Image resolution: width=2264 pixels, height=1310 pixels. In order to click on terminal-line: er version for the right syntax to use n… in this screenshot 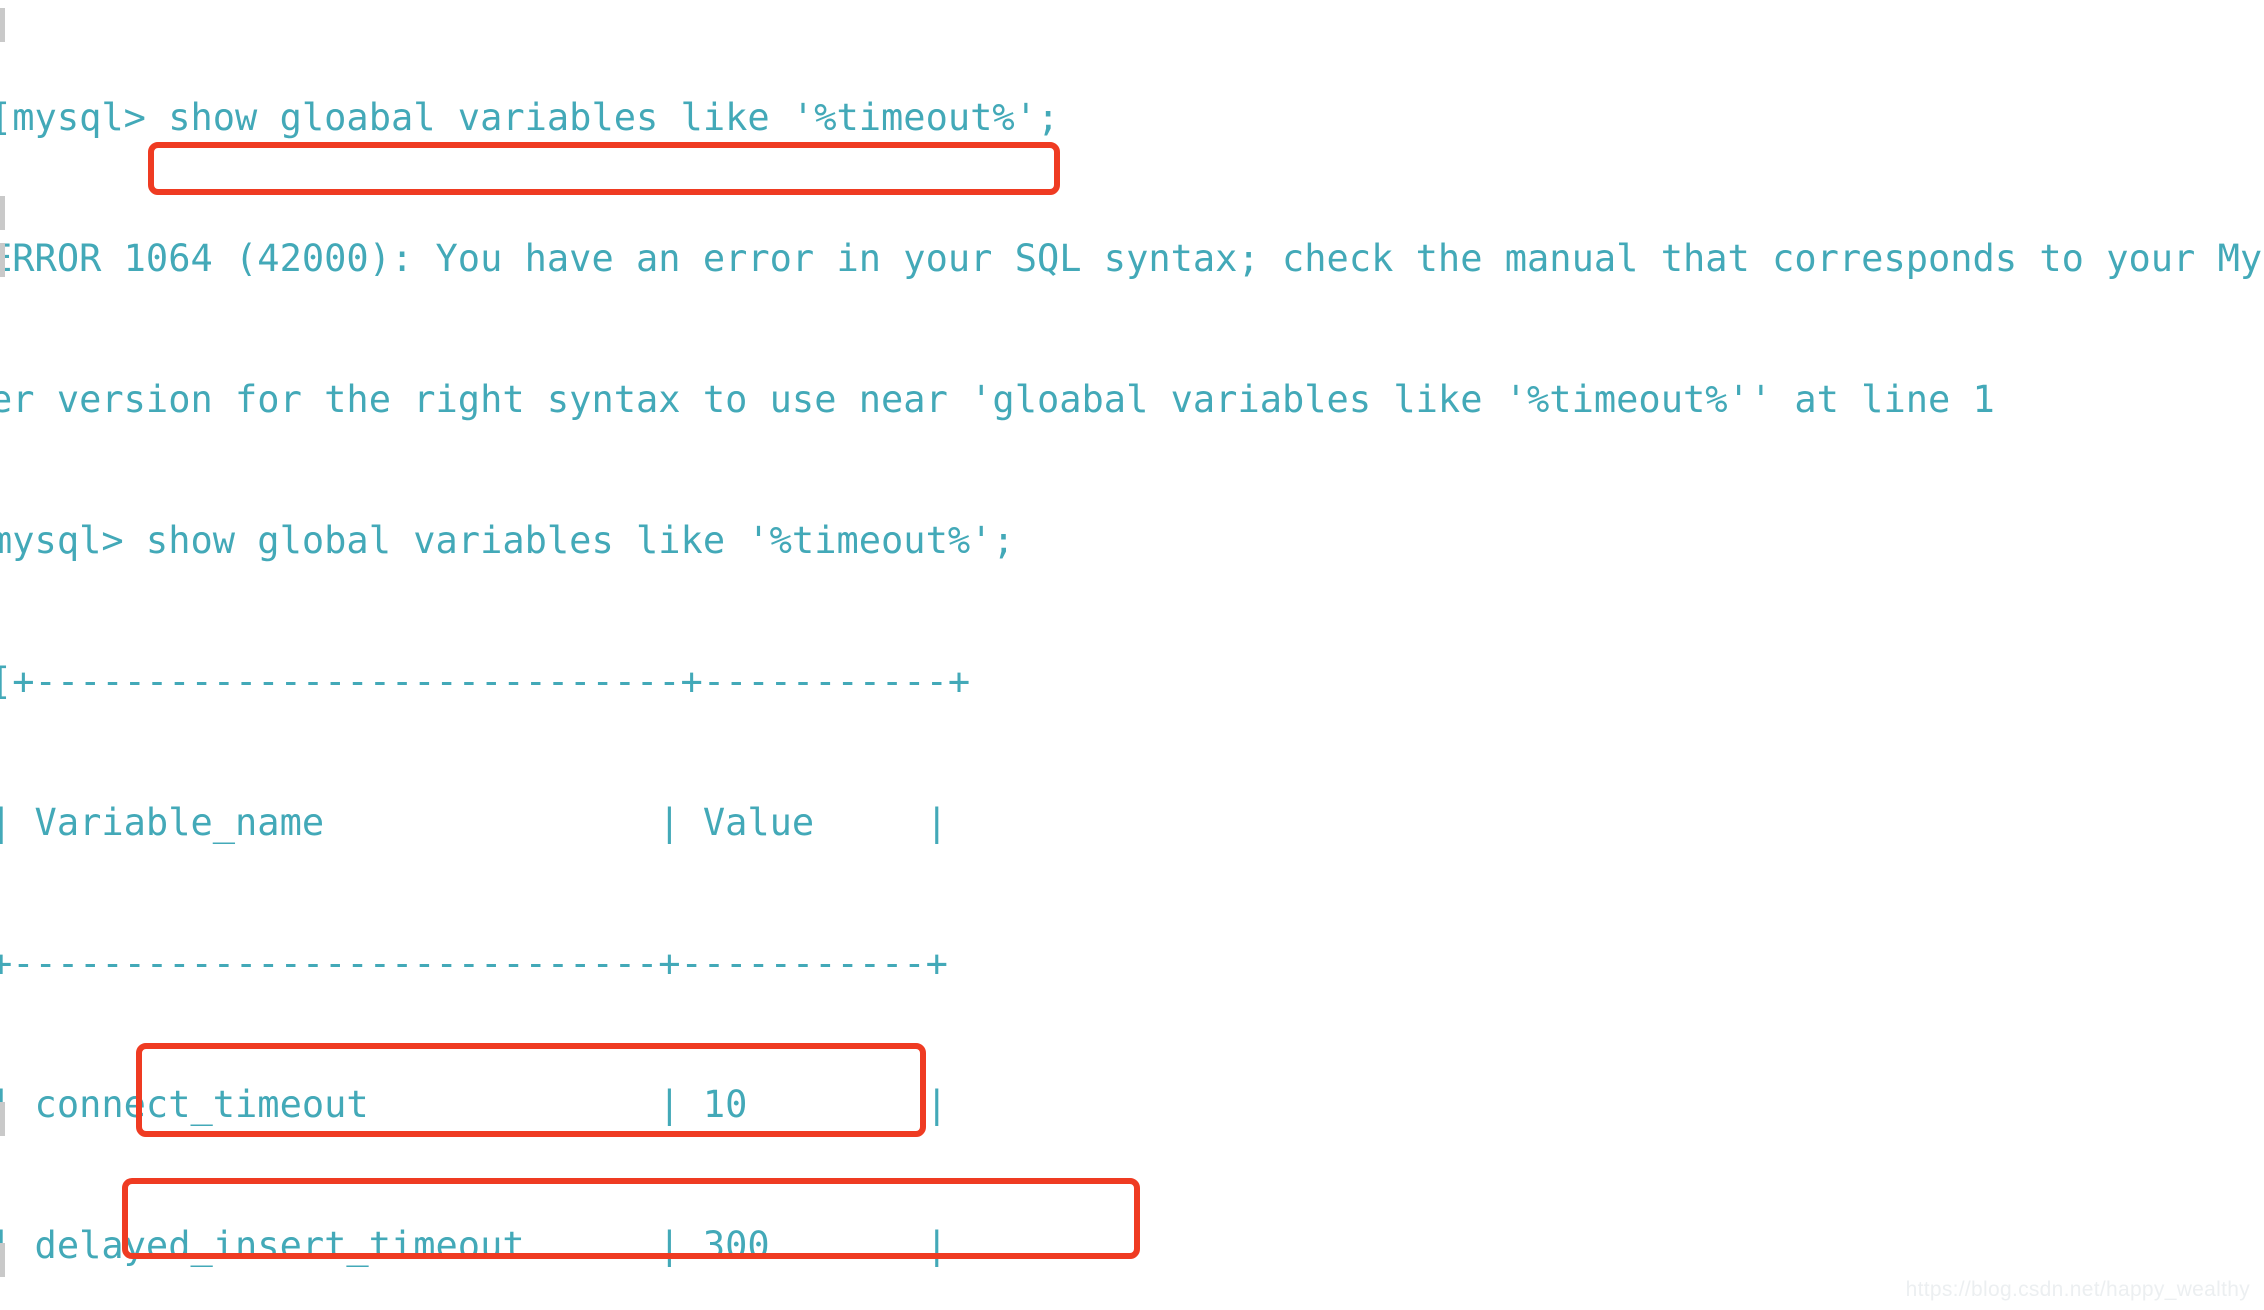, I will do `click(1132, 399)`.